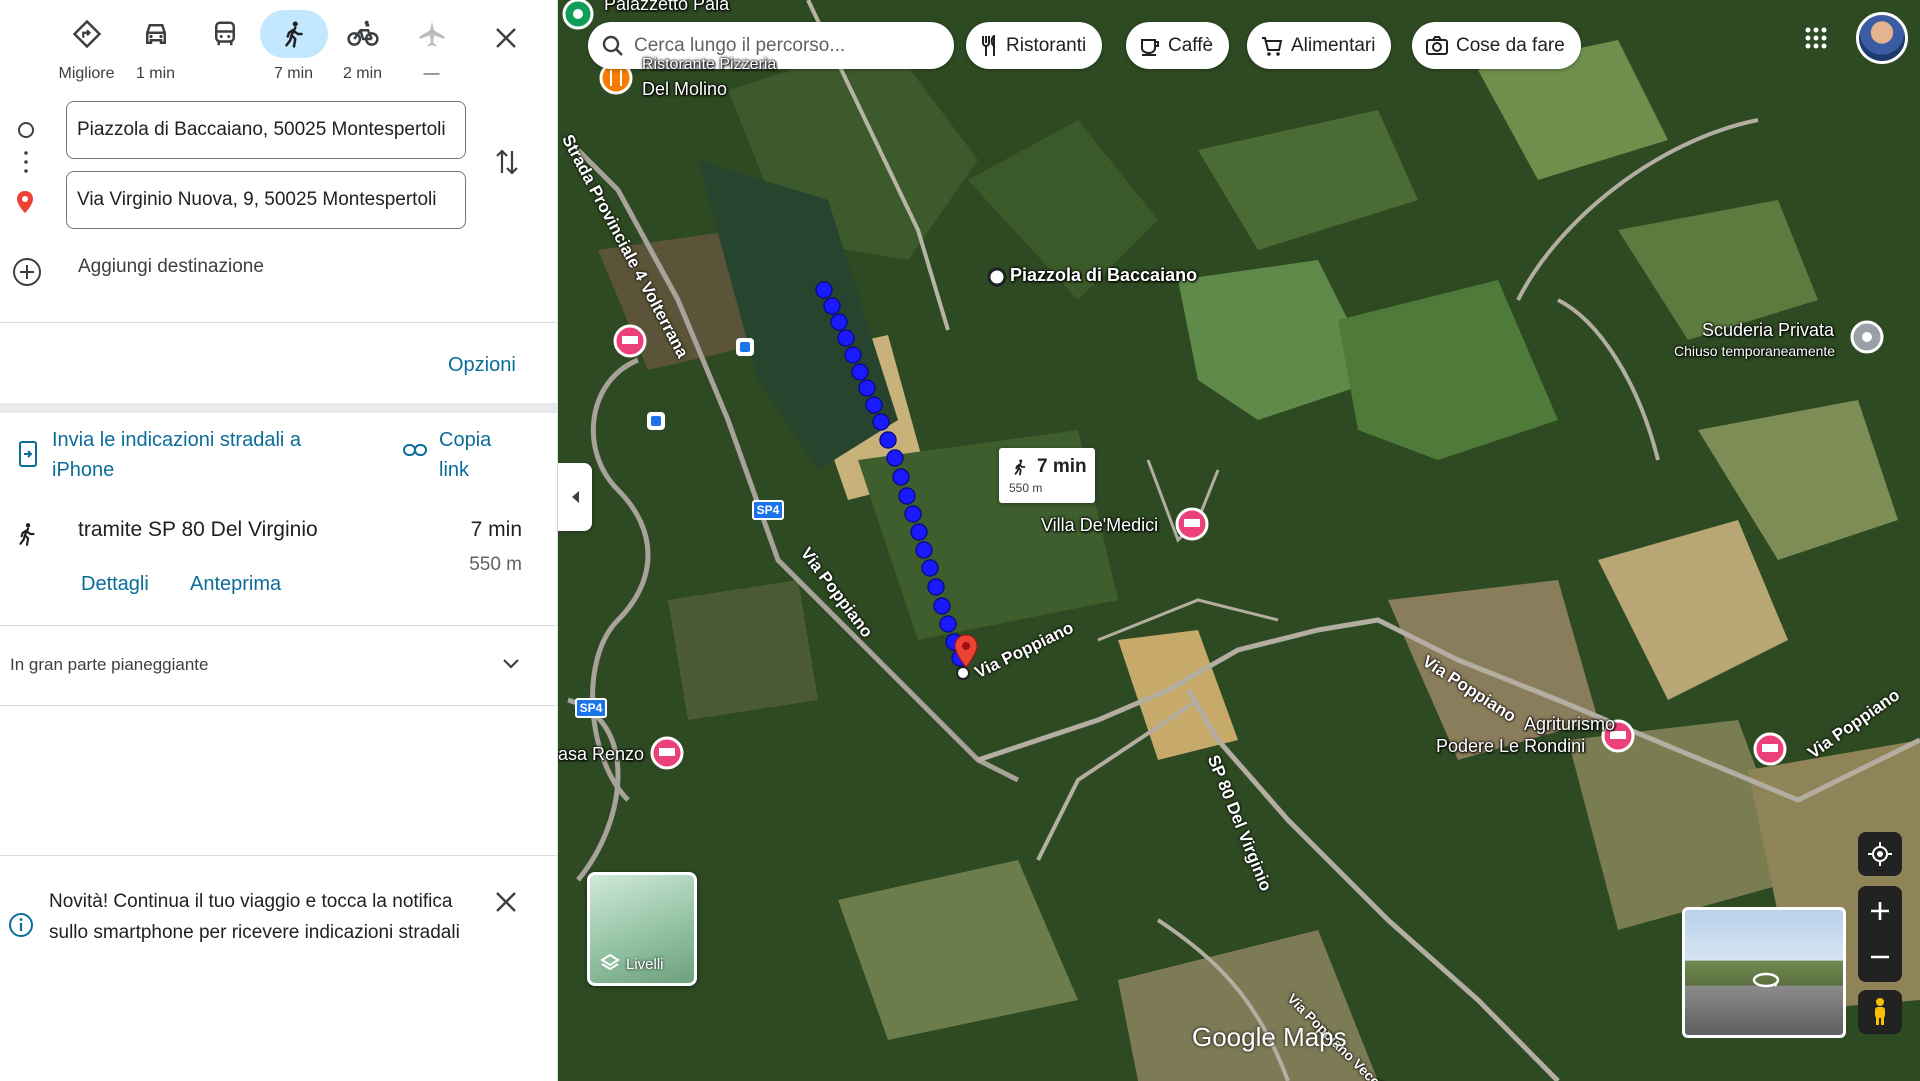 Image resolution: width=1920 pixels, height=1081 pixels. I want to click on search-input, so click(784, 45).